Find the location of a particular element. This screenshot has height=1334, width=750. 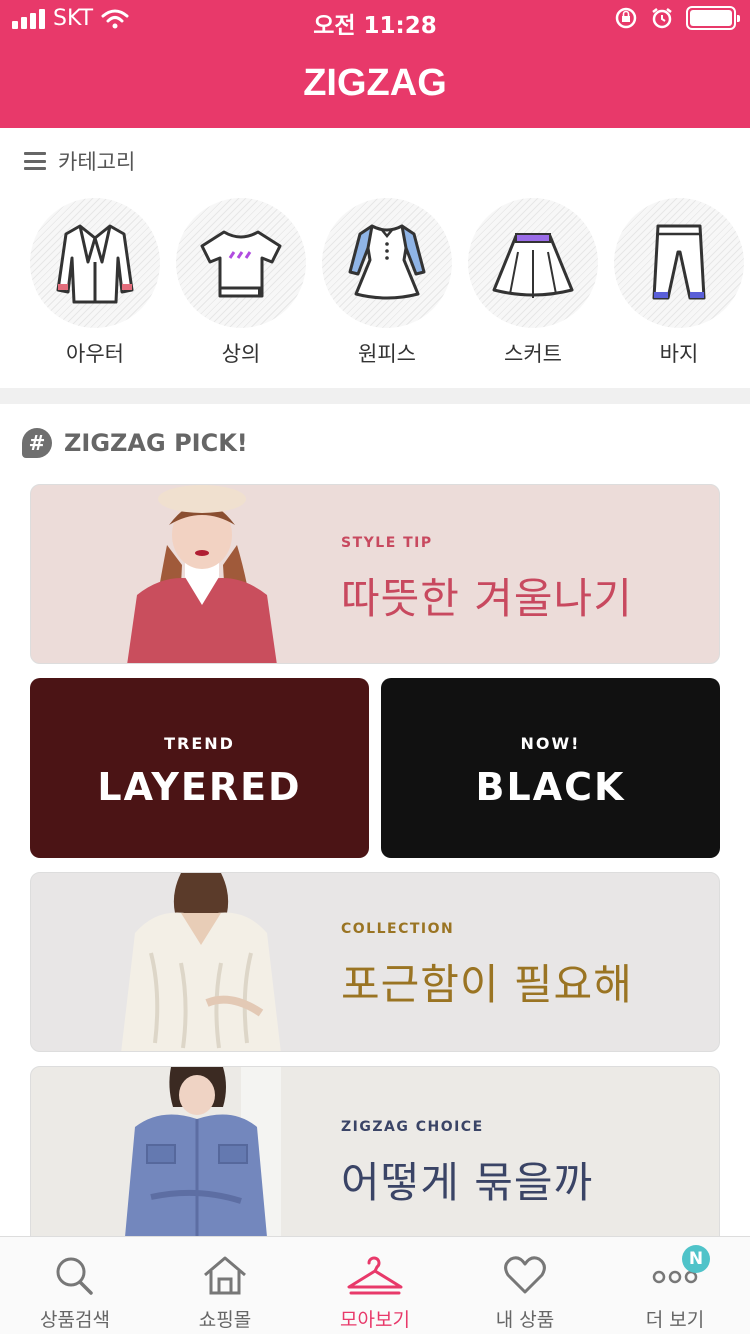

jacket-icon is located at coordinates (95, 264).